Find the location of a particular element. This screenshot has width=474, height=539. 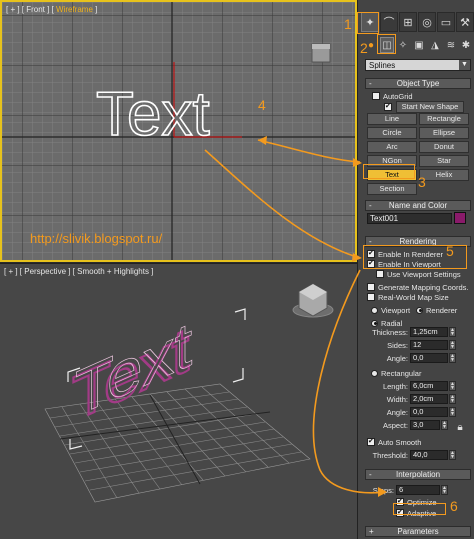

checkbox-label: Optimize is located at coordinates (422, 502).